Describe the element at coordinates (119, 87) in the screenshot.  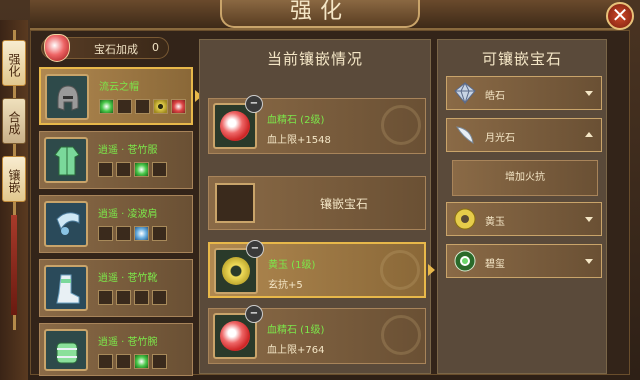
I see `equip-name: 流云之帽` at that location.